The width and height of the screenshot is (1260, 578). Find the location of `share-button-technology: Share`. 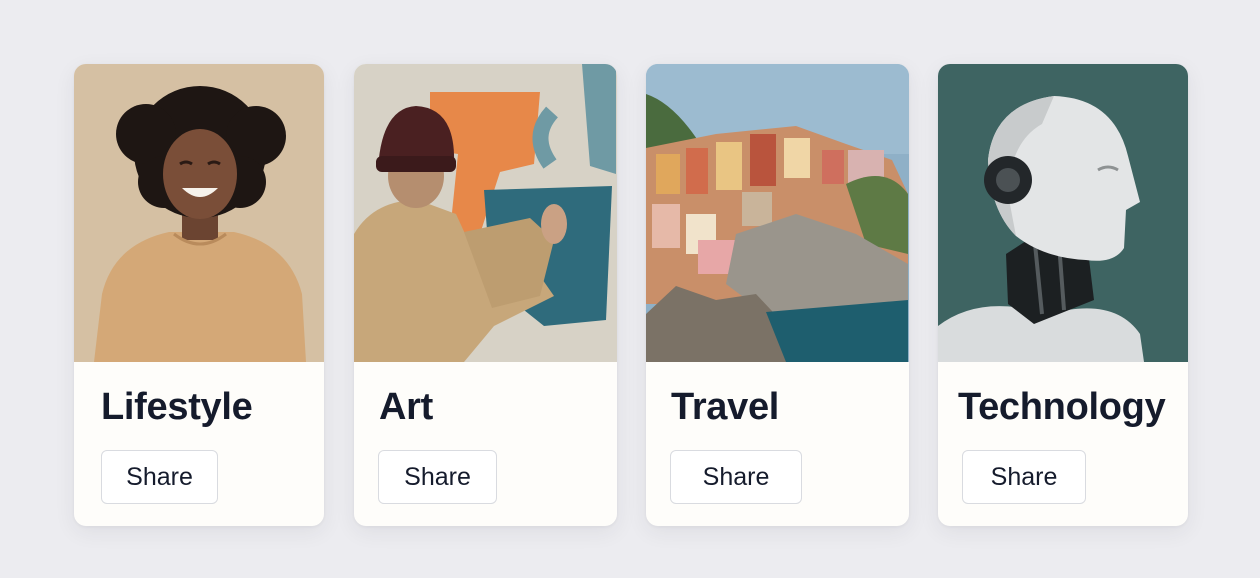

share-button-technology: Share is located at coordinates (1024, 477).